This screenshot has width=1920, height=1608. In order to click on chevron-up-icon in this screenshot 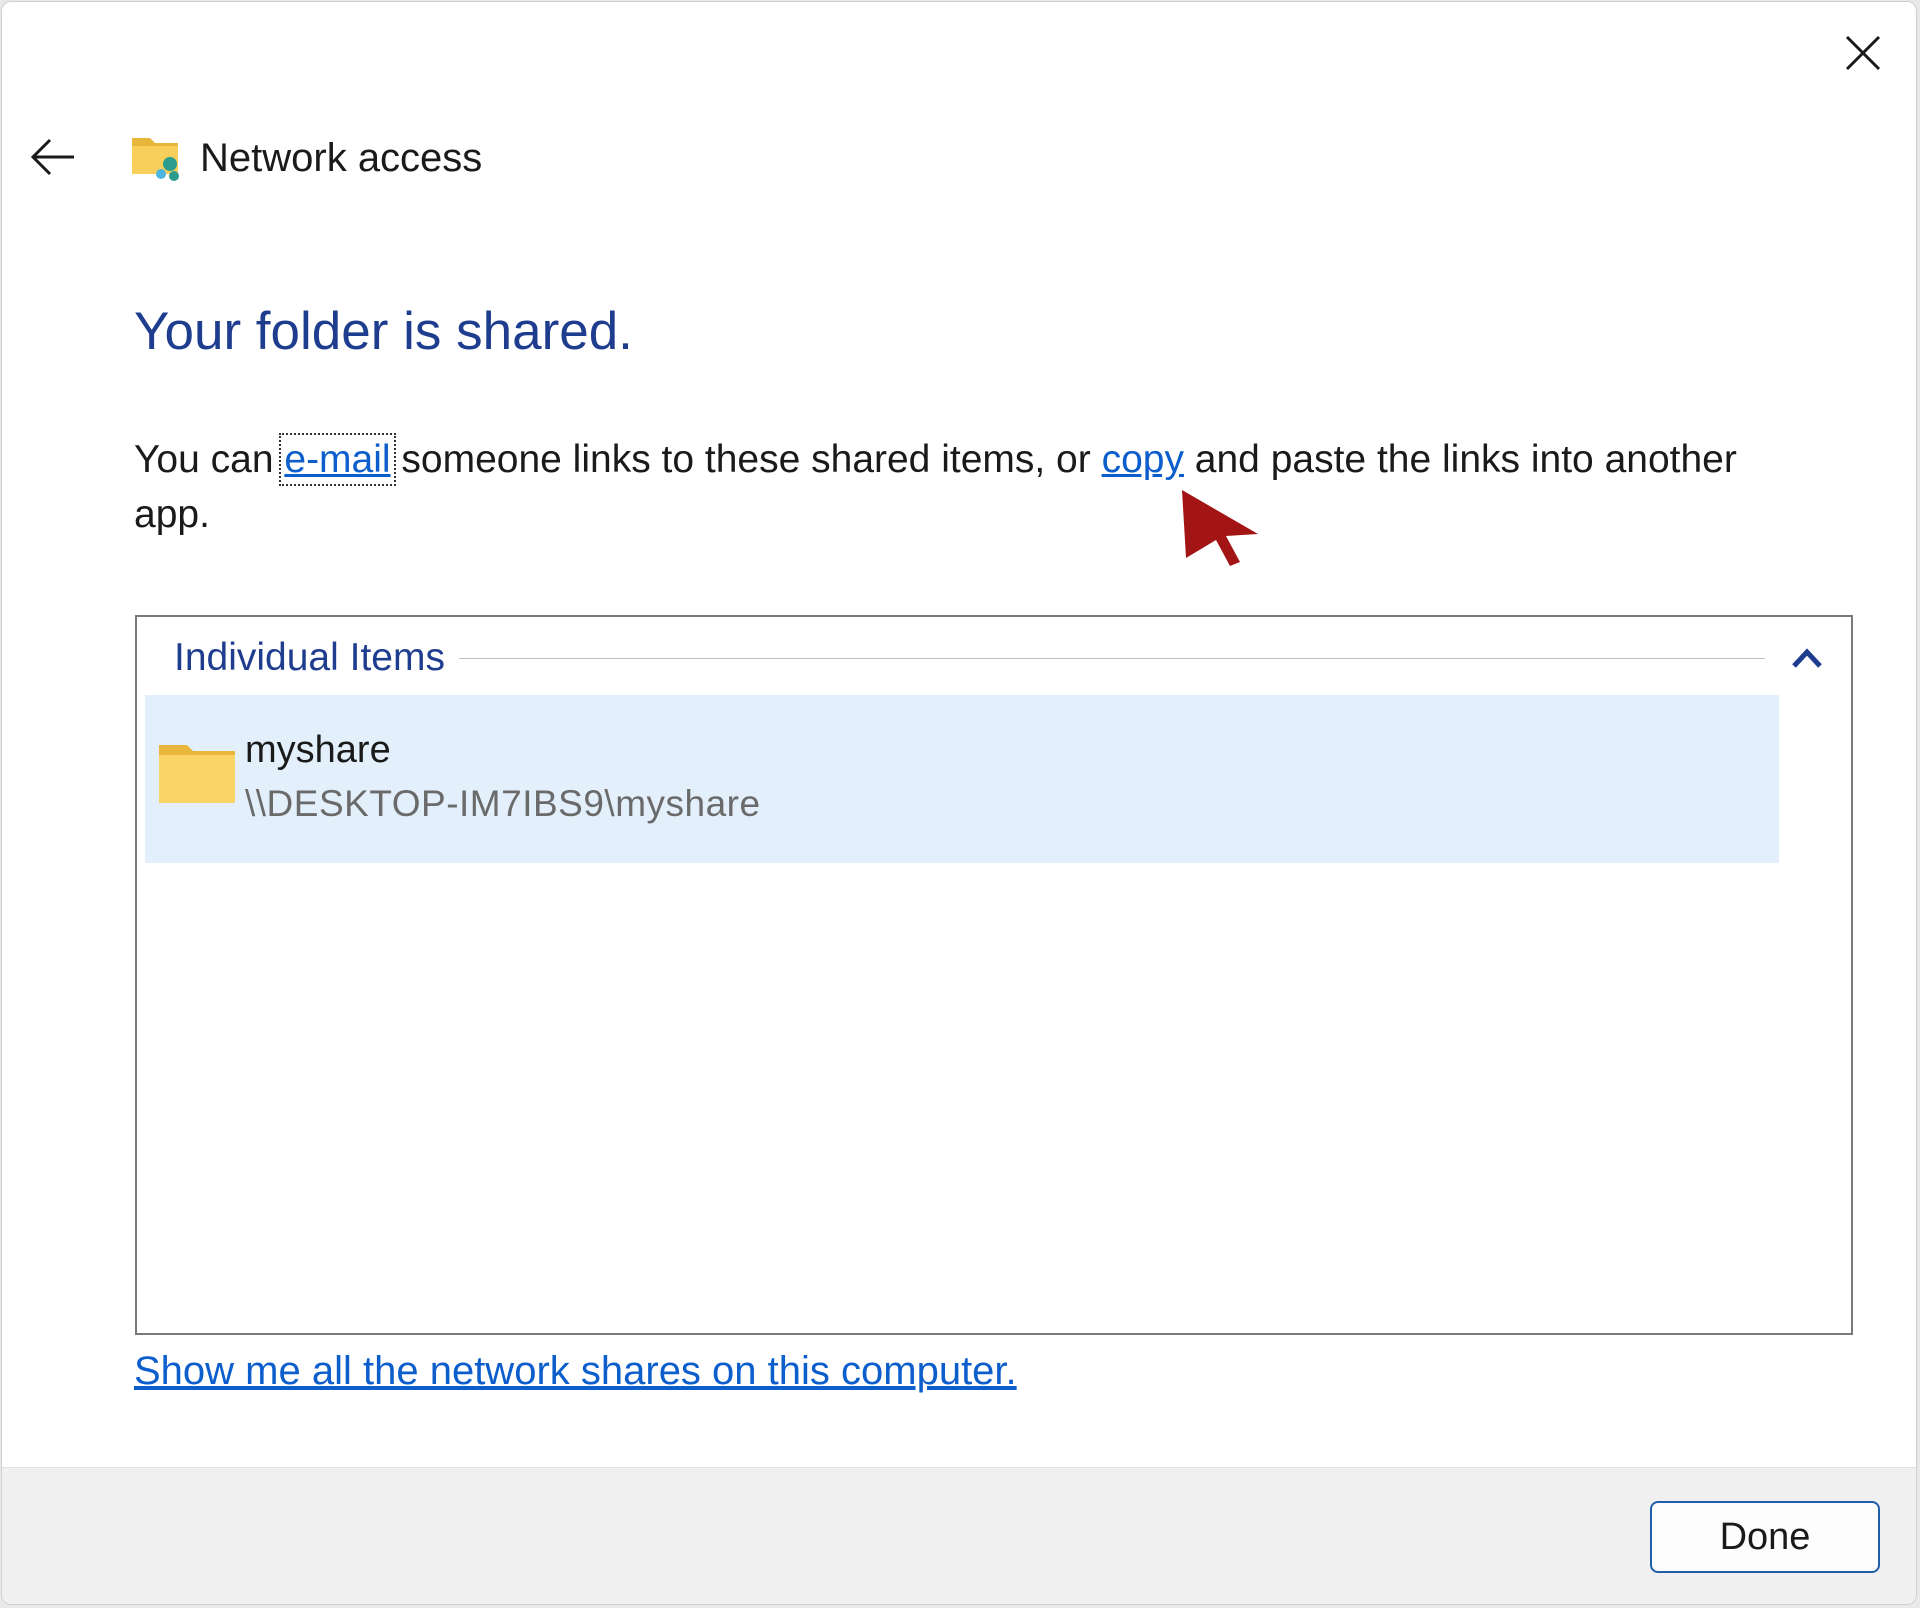, I will do `click(1807, 658)`.